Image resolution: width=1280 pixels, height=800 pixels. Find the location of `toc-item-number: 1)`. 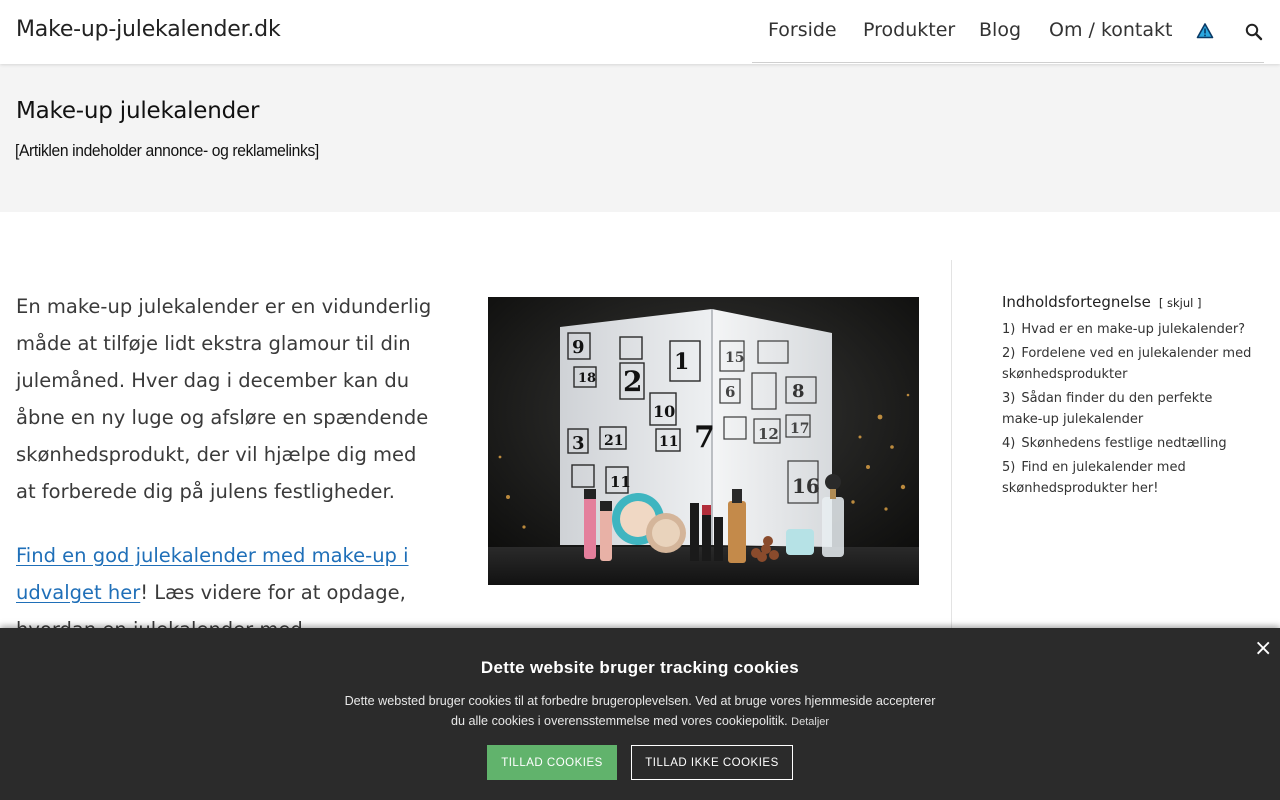

toc-item-number: 1) is located at coordinates (1009, 329).